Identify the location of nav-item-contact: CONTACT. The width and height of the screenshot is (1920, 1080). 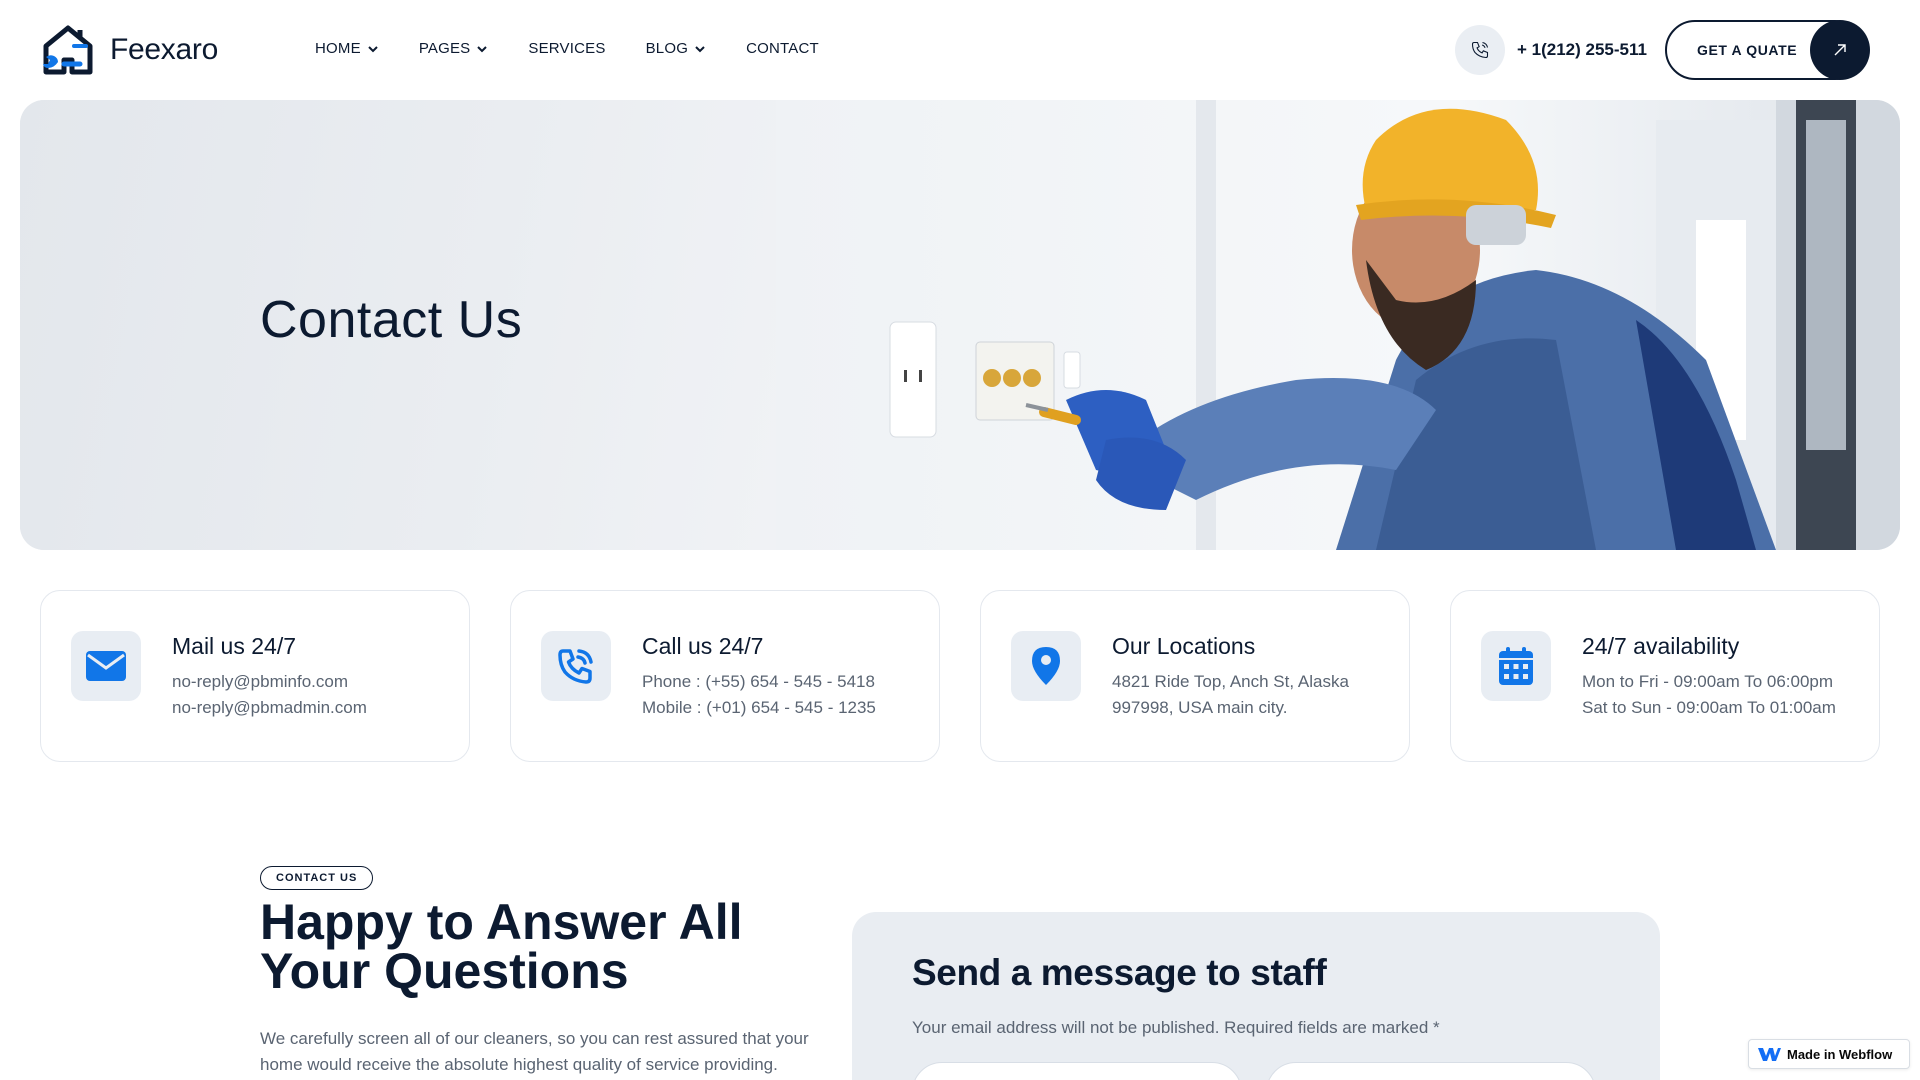
(782, 48).